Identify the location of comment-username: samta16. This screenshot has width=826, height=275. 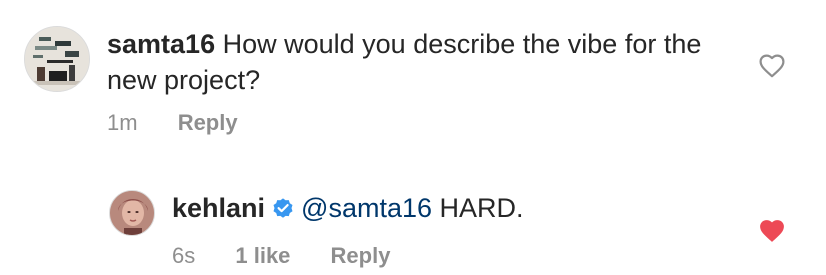
(161, 44).